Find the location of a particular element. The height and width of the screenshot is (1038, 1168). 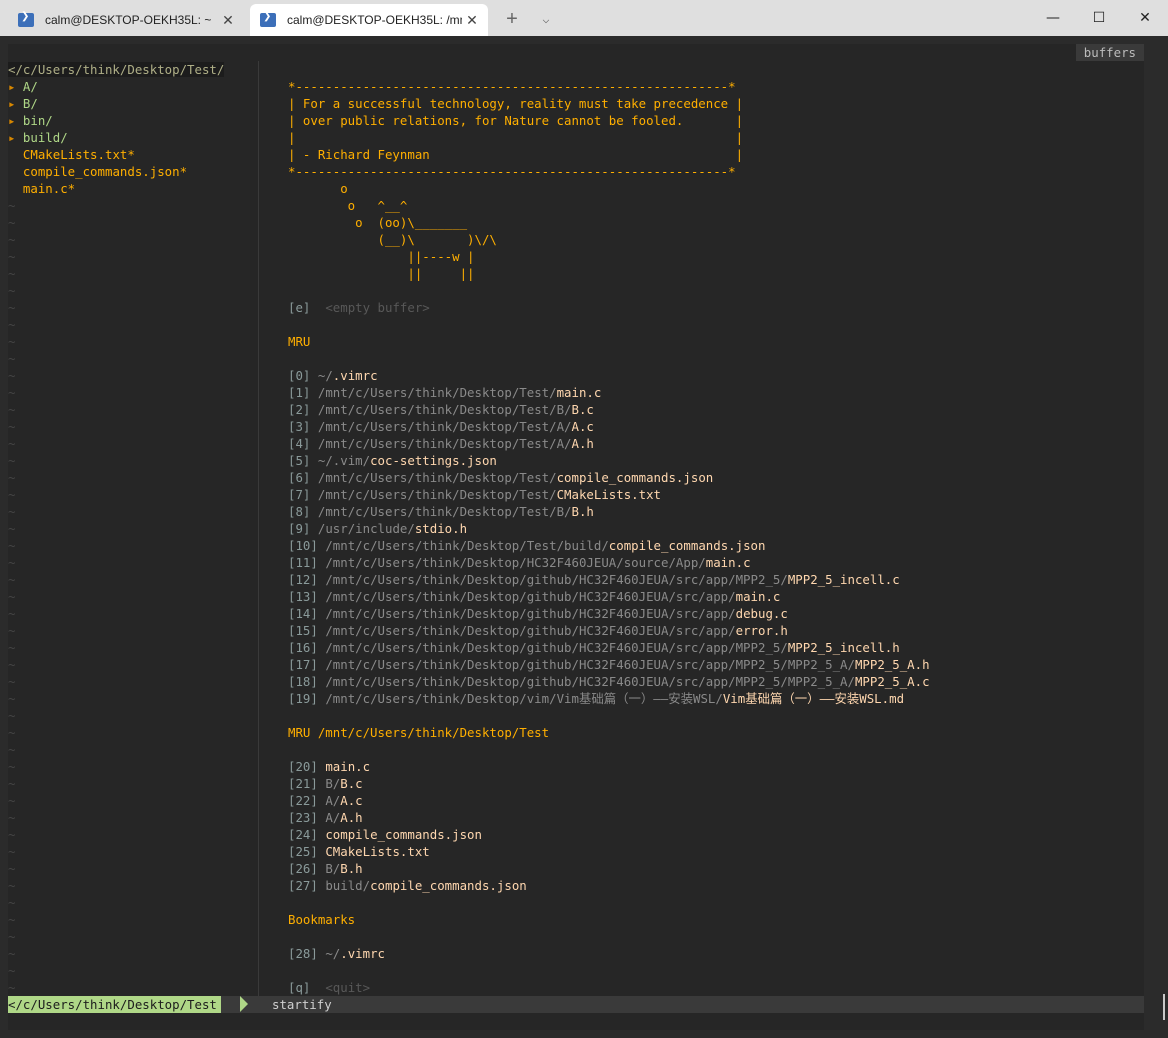

entry-path: /mnt/c/Users/think/Desktop/Test/ is located at coordinates (437, 494).